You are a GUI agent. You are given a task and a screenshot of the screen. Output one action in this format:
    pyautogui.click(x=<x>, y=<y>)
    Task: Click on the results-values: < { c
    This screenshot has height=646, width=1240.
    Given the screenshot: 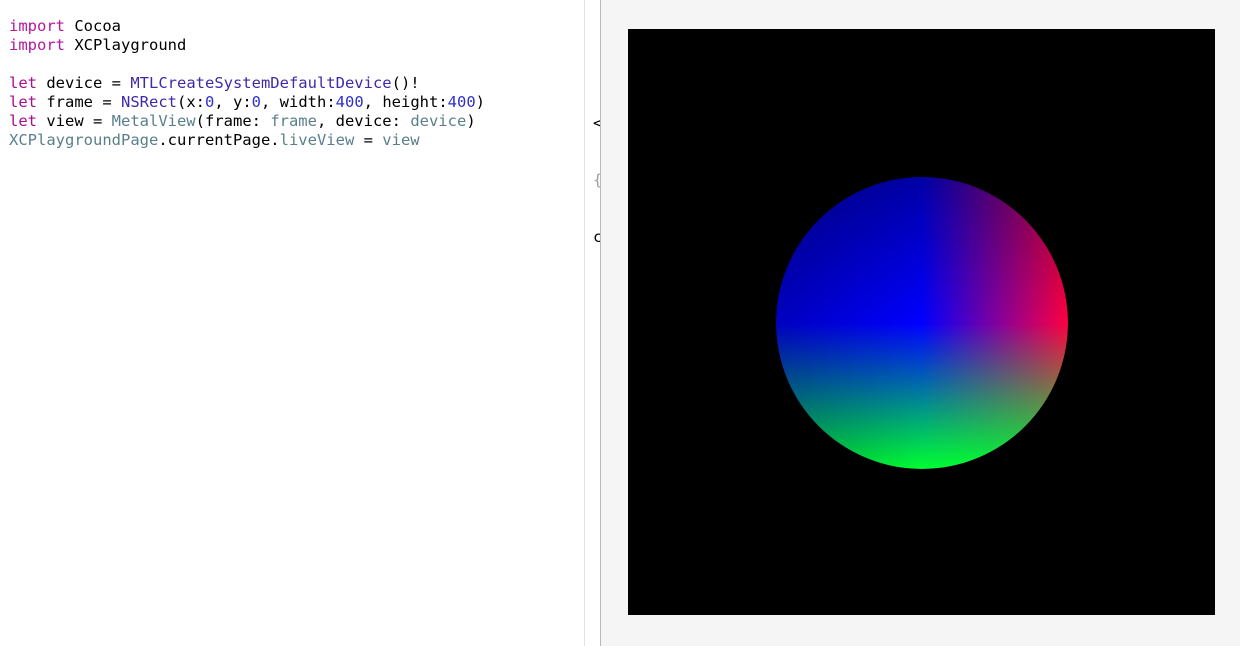 What is the action you would take?
    pyautogui.click(x=596, y=180)
    